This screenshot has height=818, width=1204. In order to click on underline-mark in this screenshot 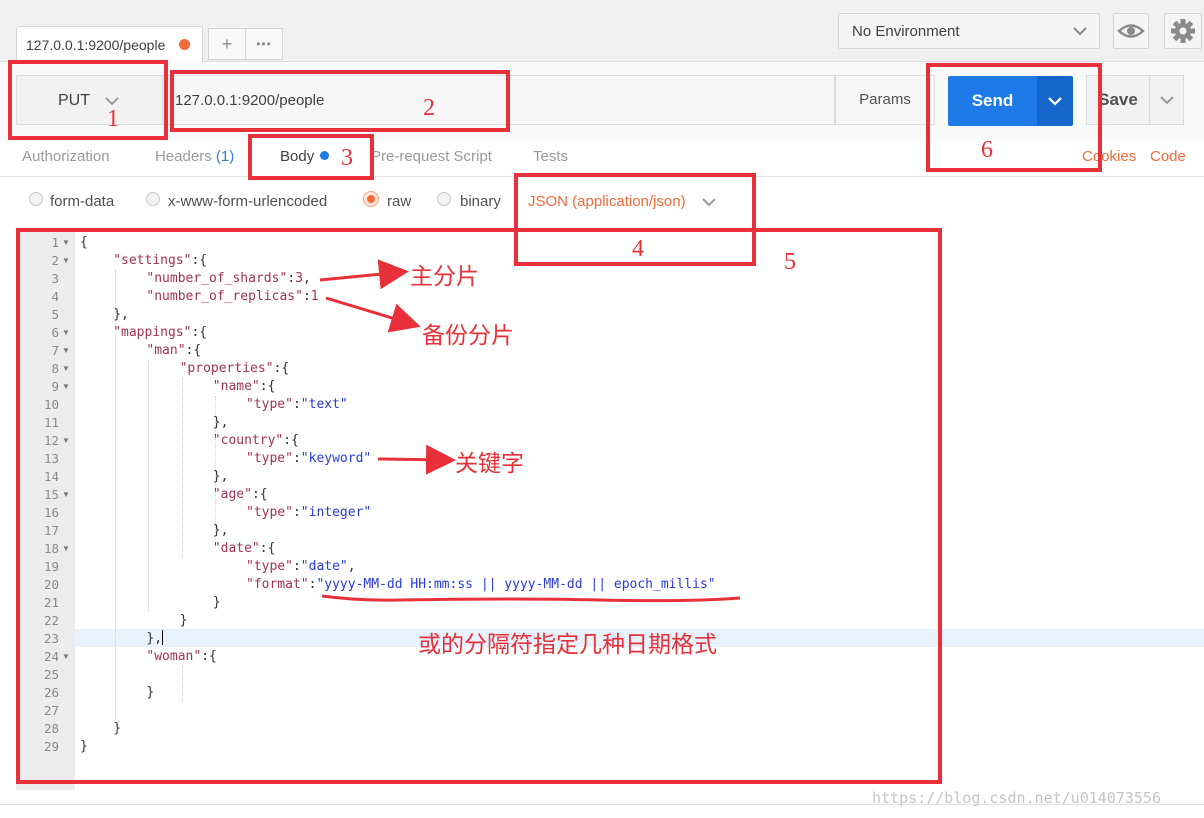, I will do `click(531, 598)`.